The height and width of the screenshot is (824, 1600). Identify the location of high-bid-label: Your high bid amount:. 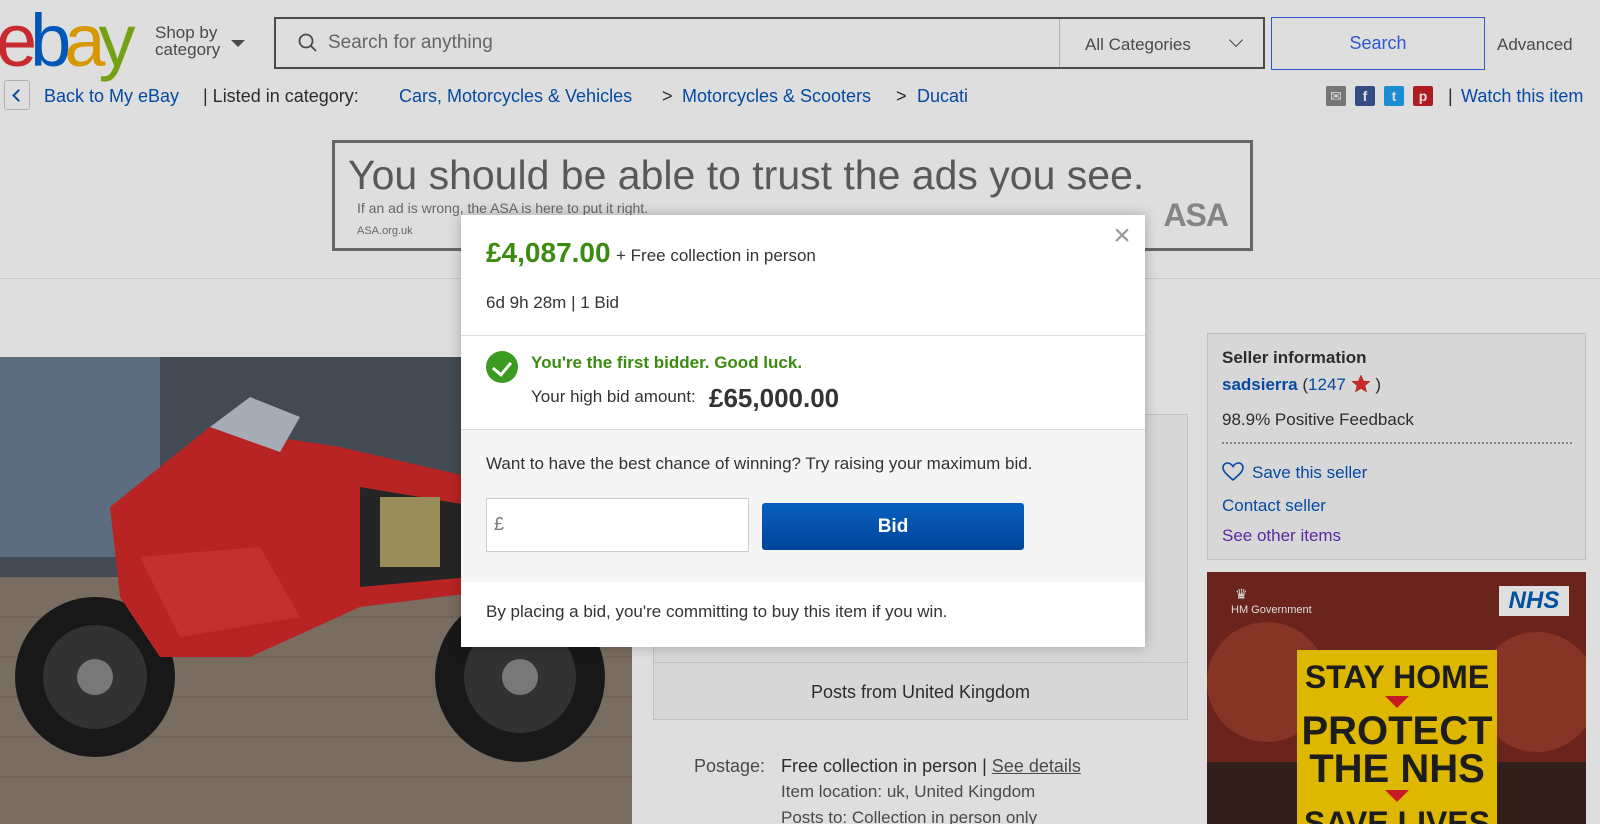
(613, 396).